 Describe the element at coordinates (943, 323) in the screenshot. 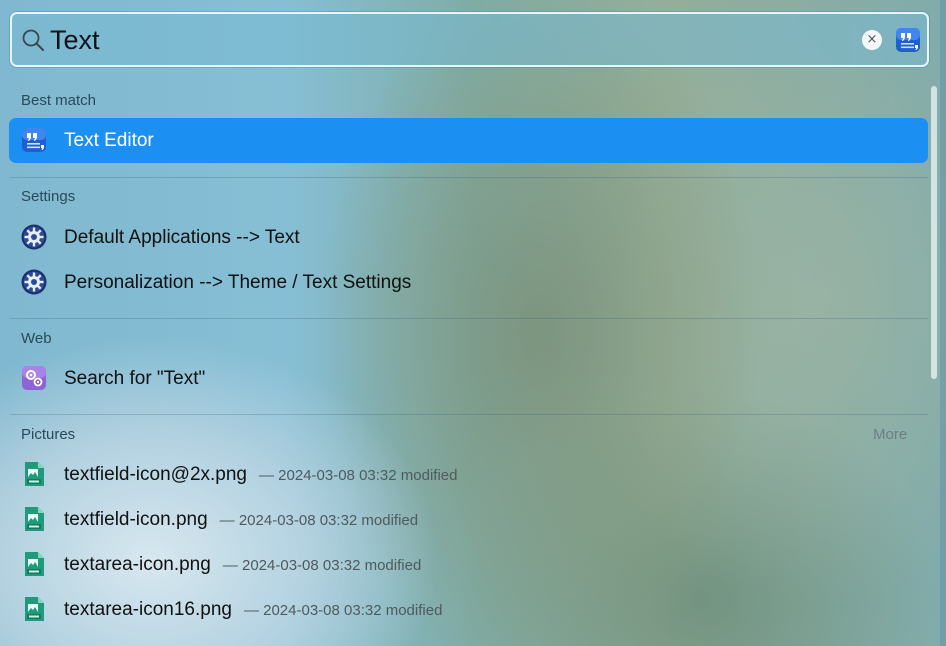

I see `window-edge` at that location.